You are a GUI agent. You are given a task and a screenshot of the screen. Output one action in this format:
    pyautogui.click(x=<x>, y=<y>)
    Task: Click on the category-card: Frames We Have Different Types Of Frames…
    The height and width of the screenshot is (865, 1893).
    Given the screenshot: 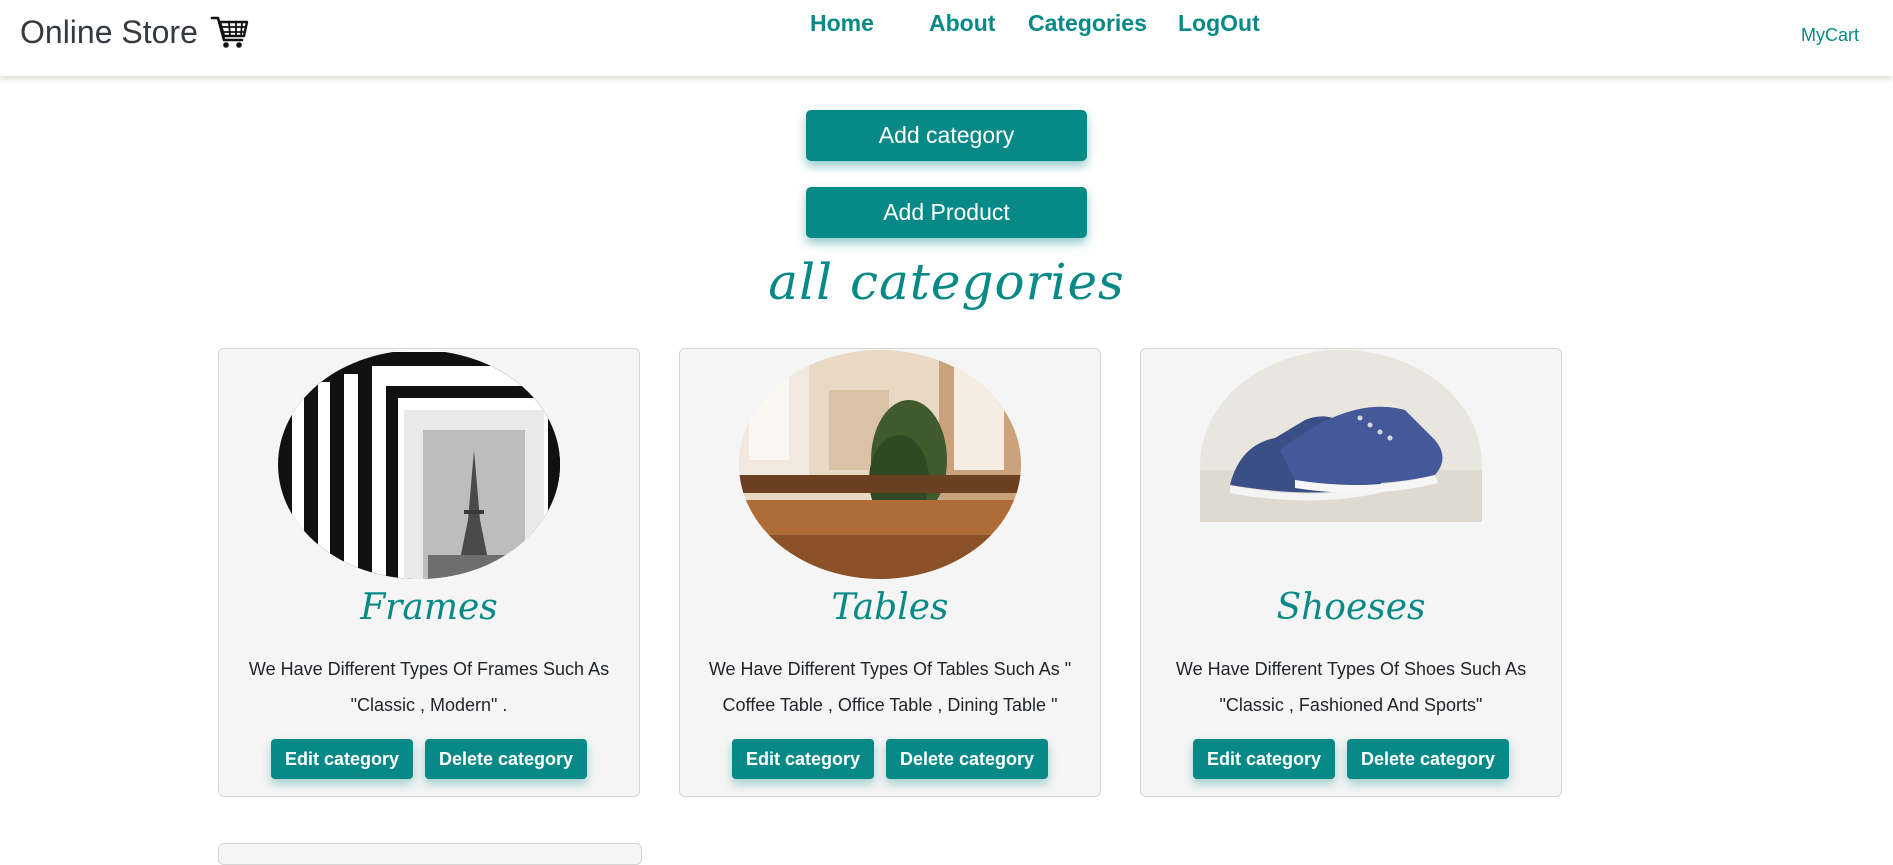 What is the action you would take?
    pyautogui.click(x=429, y=572)
    